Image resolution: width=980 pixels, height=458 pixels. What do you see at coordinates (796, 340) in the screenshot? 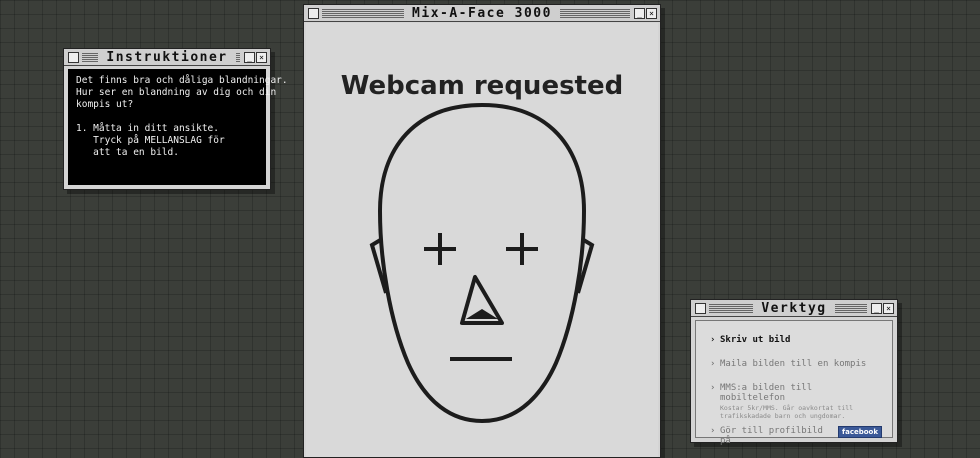
I see `print-image-item: › Skriv ut bild` at bounding box center [796, 340].